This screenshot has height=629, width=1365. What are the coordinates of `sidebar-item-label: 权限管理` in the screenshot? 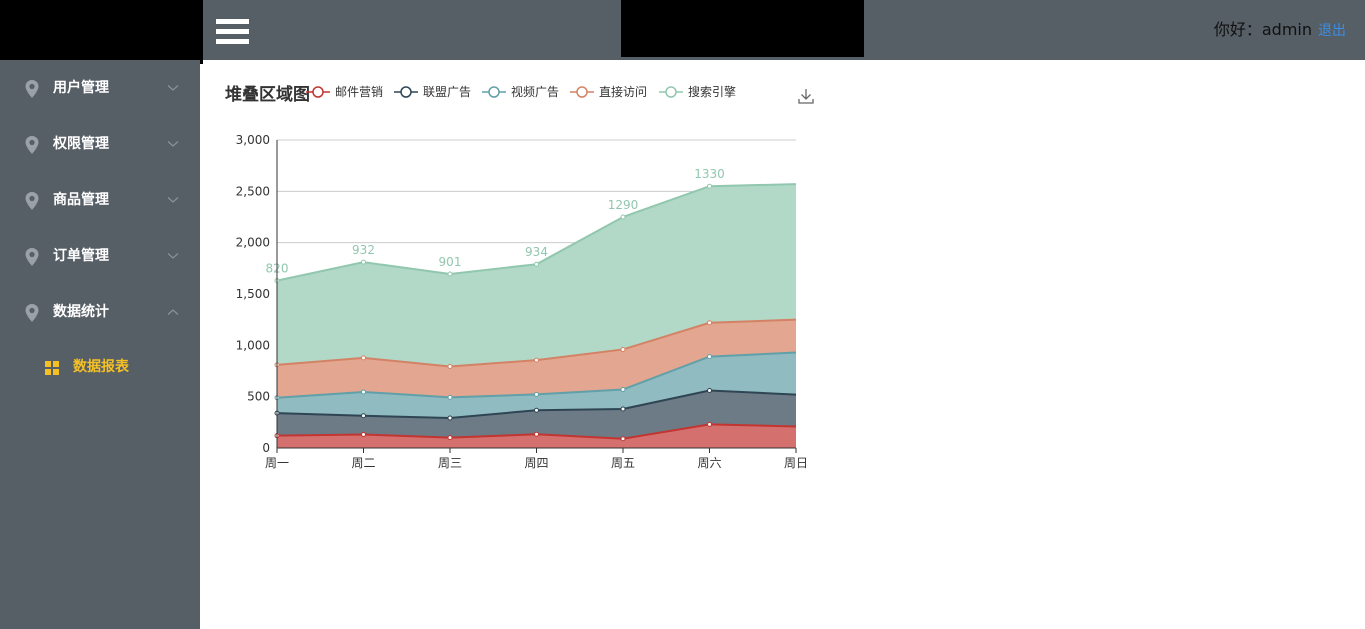 It's located at (81, 144).